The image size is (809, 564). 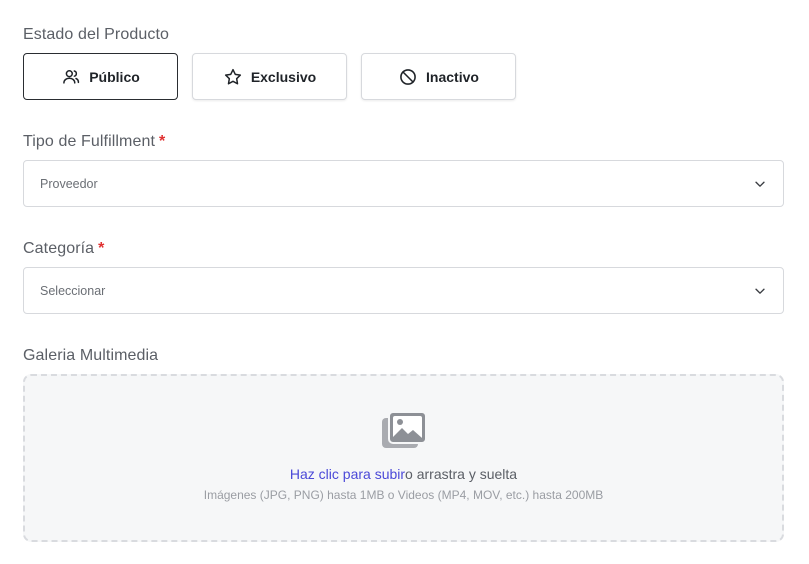 I want to click on status-exclusive-label: Exclusivo, so click(x=283, y=76).